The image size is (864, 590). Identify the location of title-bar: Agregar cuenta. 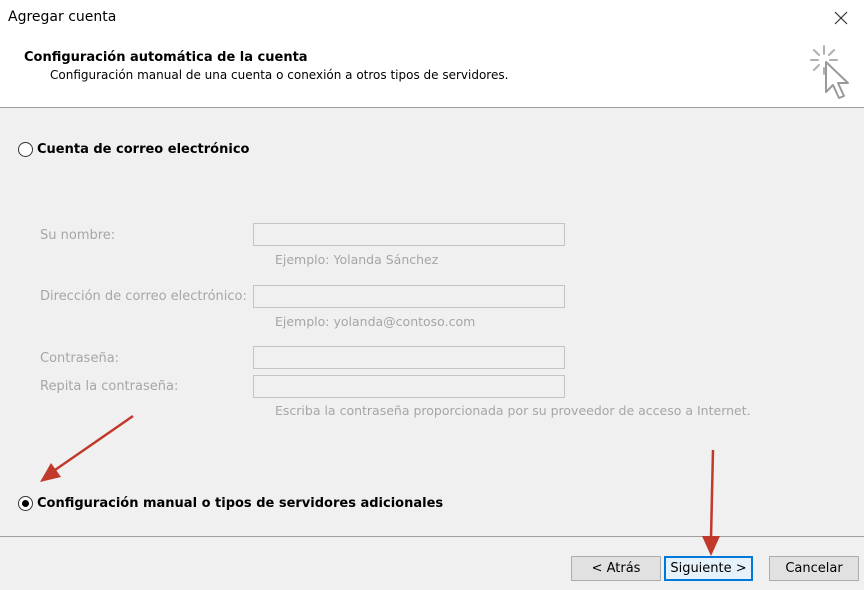
(432, 18).